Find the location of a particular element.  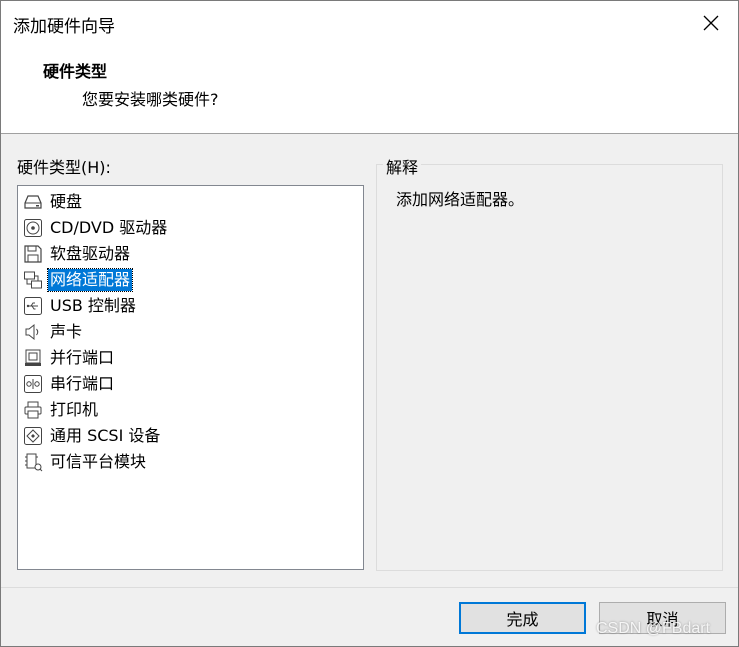

speaker-icon is located at coordinates (33, 332).